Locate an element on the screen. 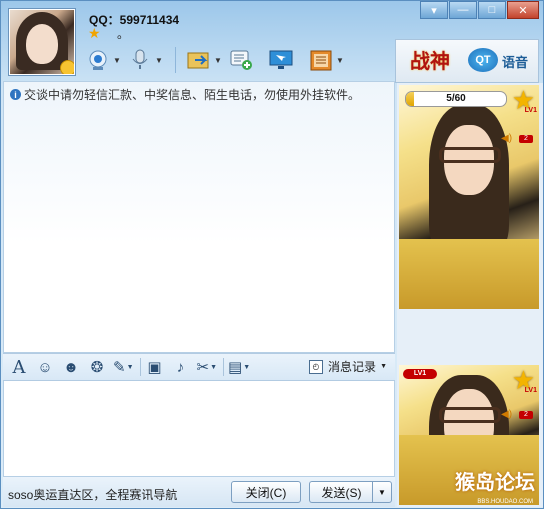  message-history-button: ◴ 消息记录 ▼ is located at coordinates (348, 366).